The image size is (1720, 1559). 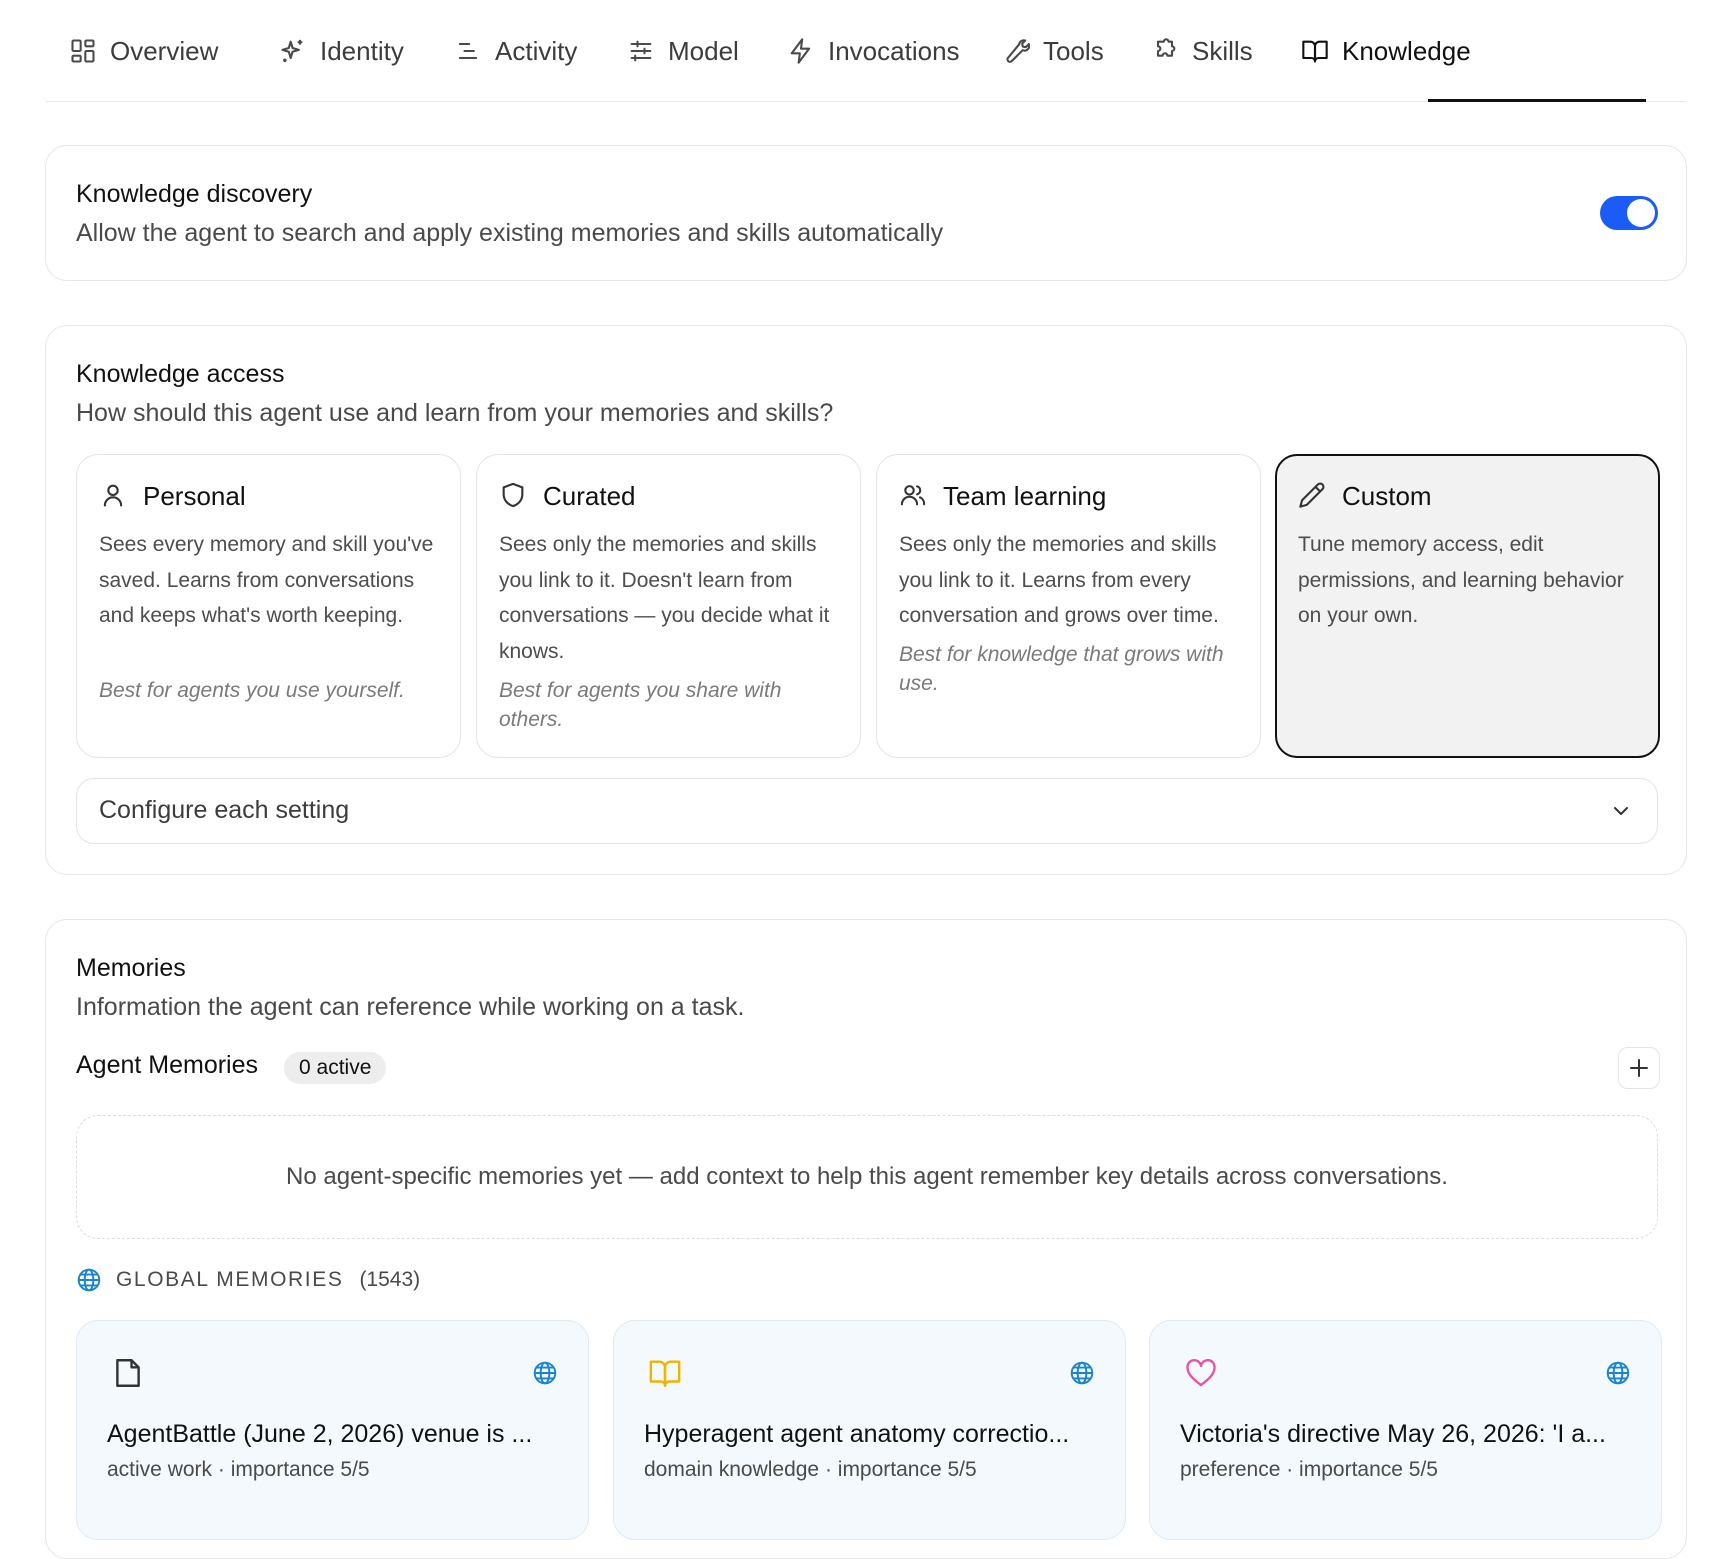 What do you see at coordinates (913, 495) in the screenshot?
I see `users-icon` at bounding box center [913, 495].